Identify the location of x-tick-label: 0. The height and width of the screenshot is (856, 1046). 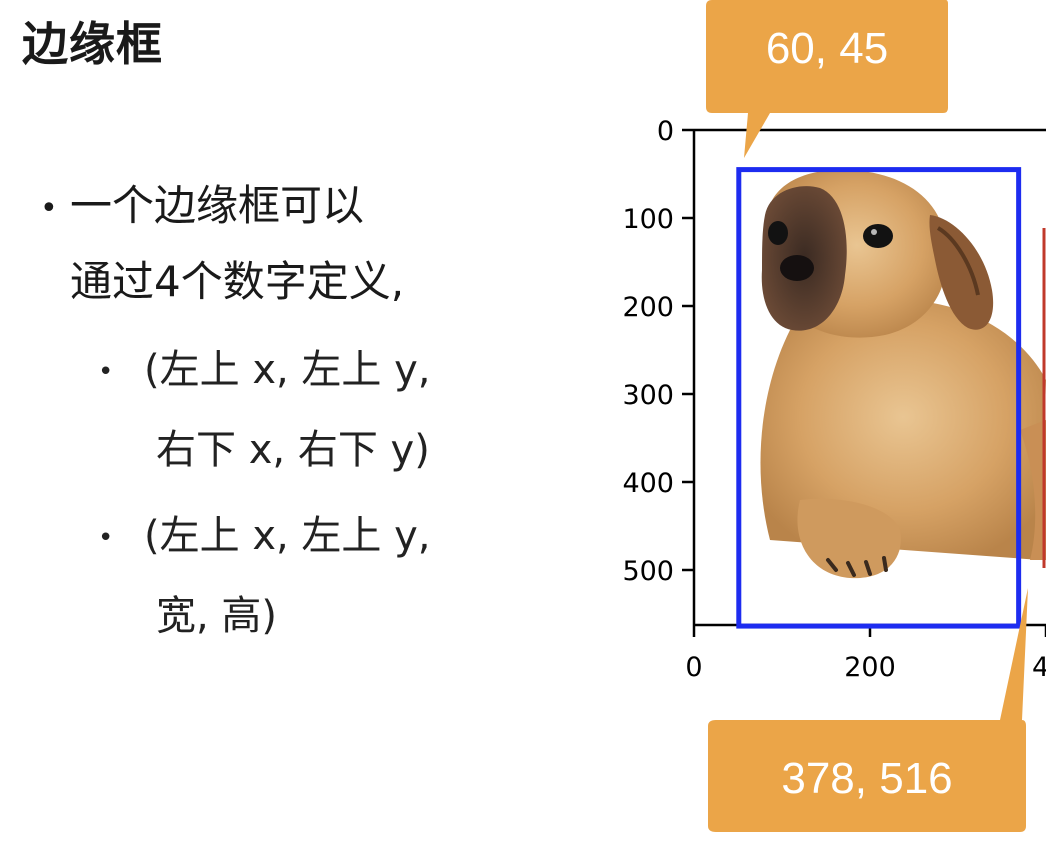
(693, 667).